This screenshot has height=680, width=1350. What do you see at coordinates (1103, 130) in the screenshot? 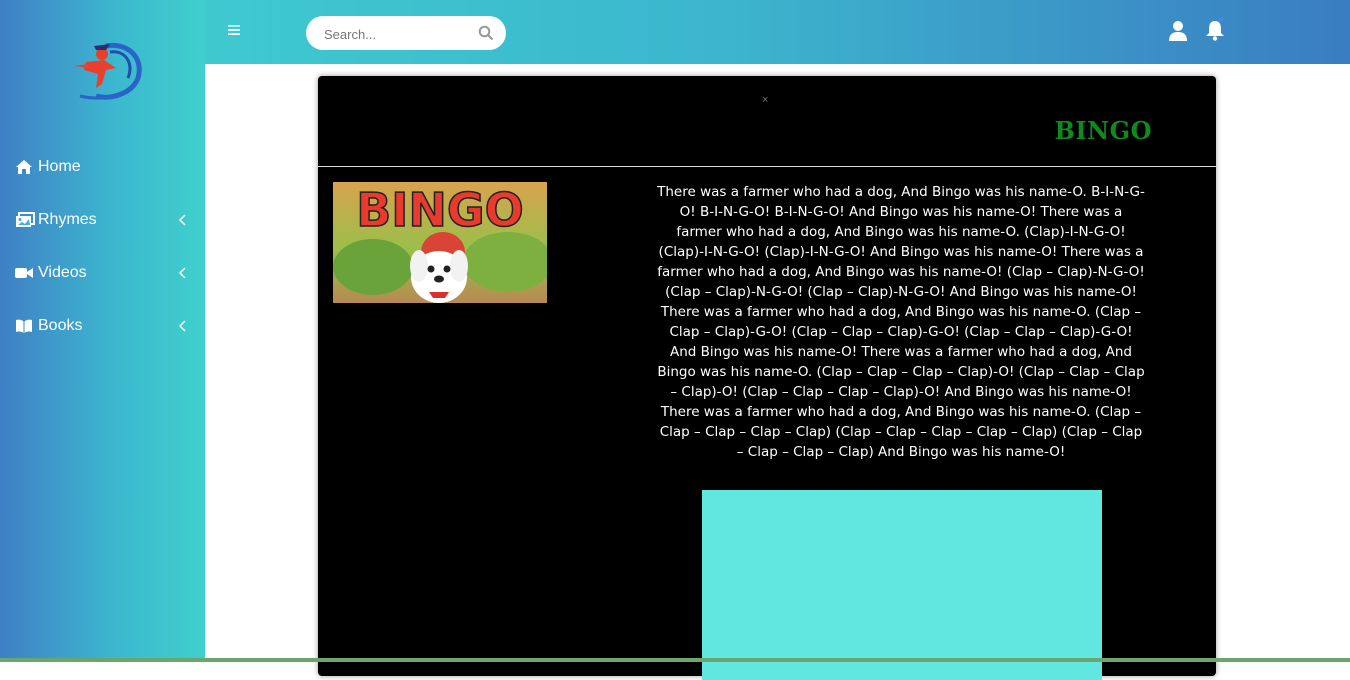
I see `modal-title: BINGO` at bounding box center [1103, 130].